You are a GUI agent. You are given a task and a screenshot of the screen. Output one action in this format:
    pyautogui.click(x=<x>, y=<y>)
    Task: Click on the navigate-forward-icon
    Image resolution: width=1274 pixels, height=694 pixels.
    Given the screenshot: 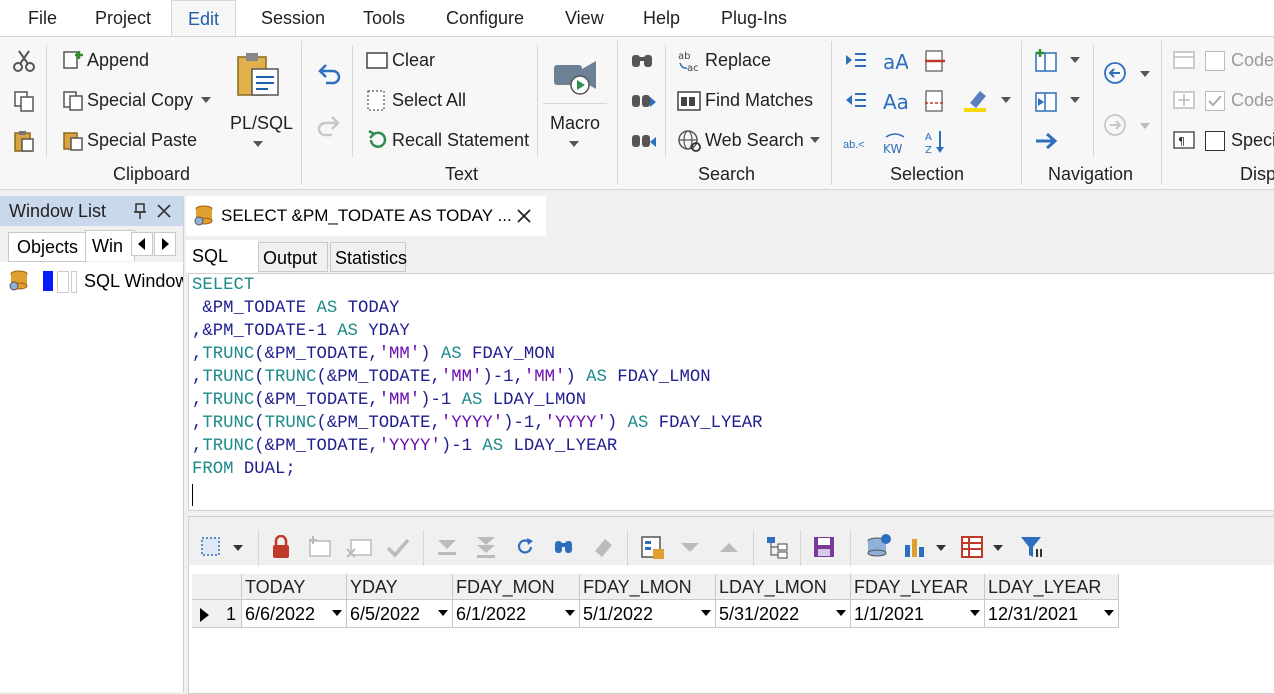 What is the action you would take?
    pyautogui.click(x=1115, y=125)
    